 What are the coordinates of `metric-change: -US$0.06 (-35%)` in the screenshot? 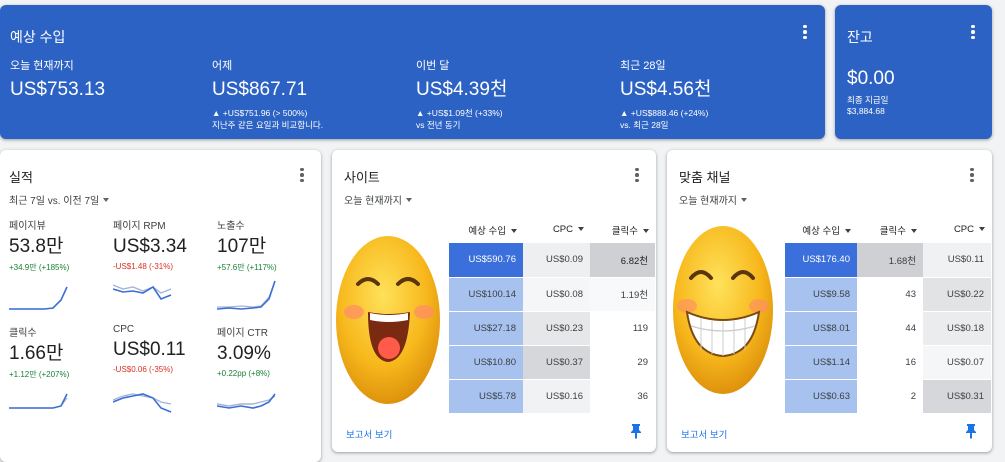 It's located at (143, 369).